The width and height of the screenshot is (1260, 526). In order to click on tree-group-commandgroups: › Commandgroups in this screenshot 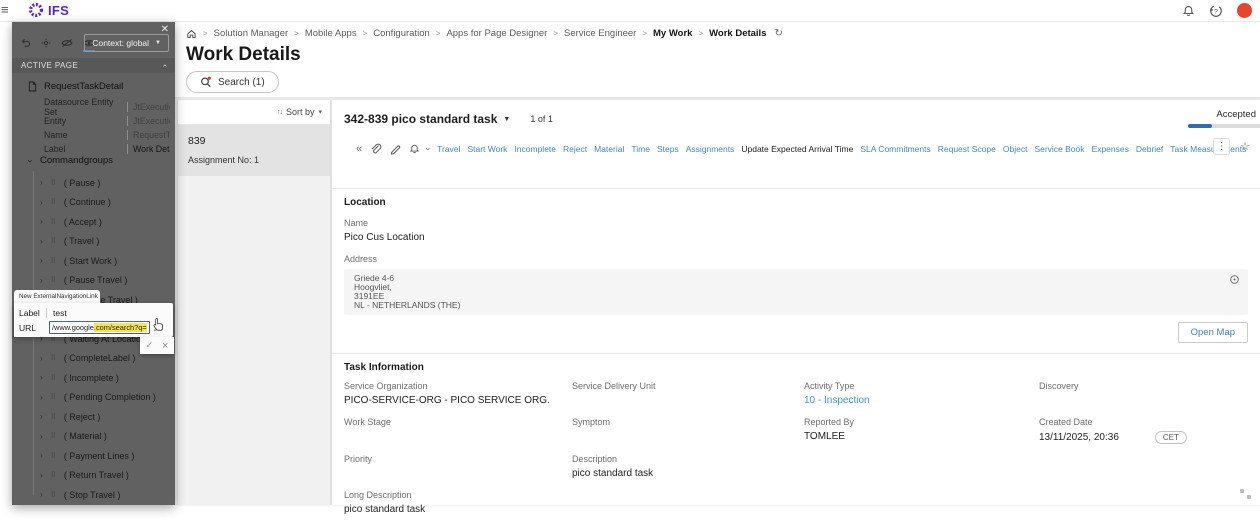, I will do `click(69, 160)`.